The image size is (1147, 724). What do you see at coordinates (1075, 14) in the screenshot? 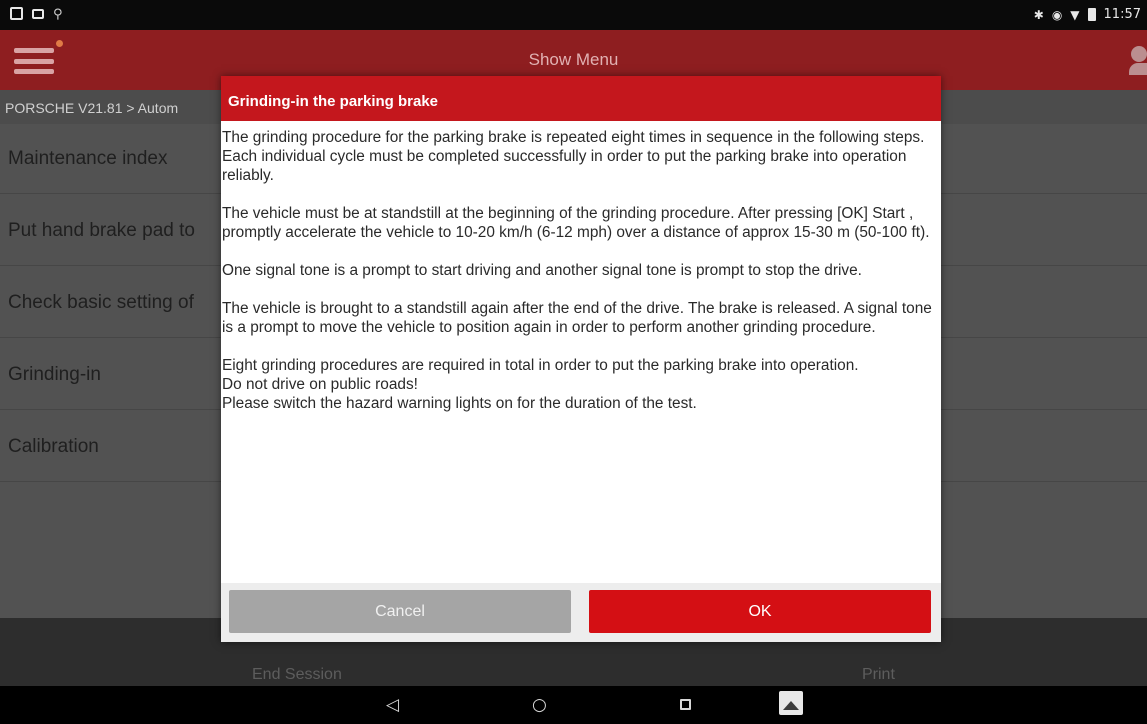
I see `wifi-icon: ▼` at bounding box center [1075, 14].